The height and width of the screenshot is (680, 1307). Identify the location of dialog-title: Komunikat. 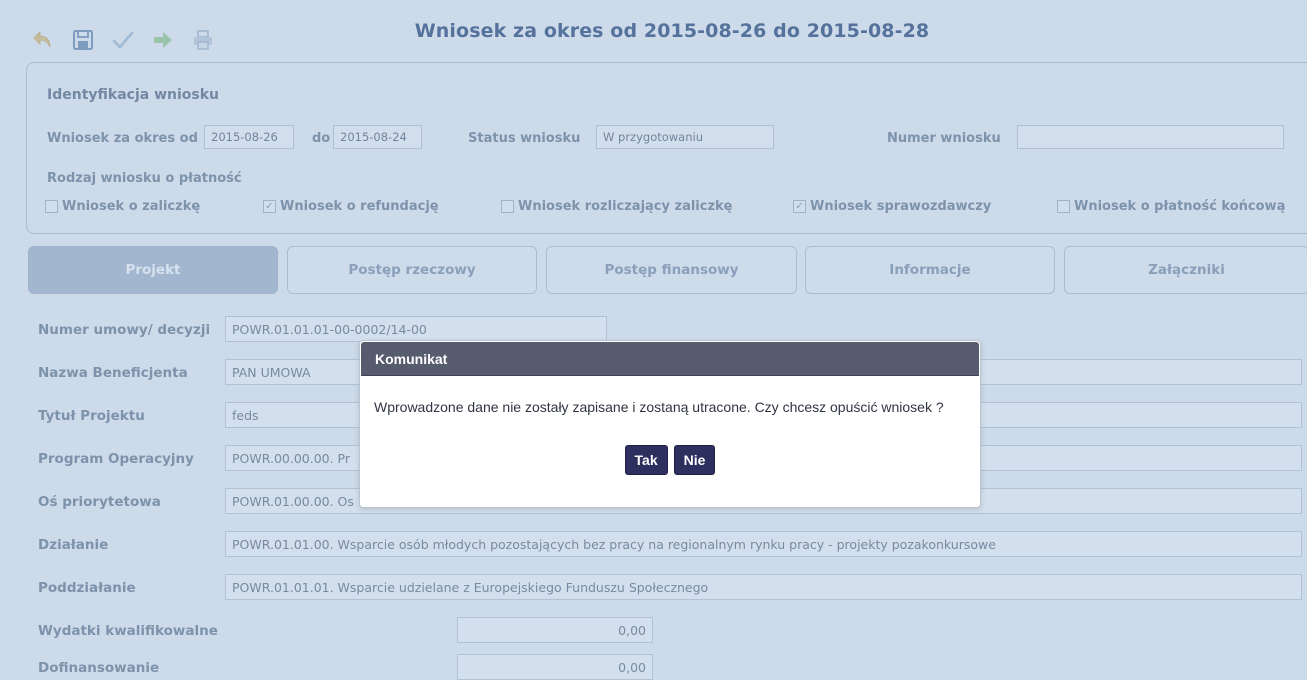
(411, 358).